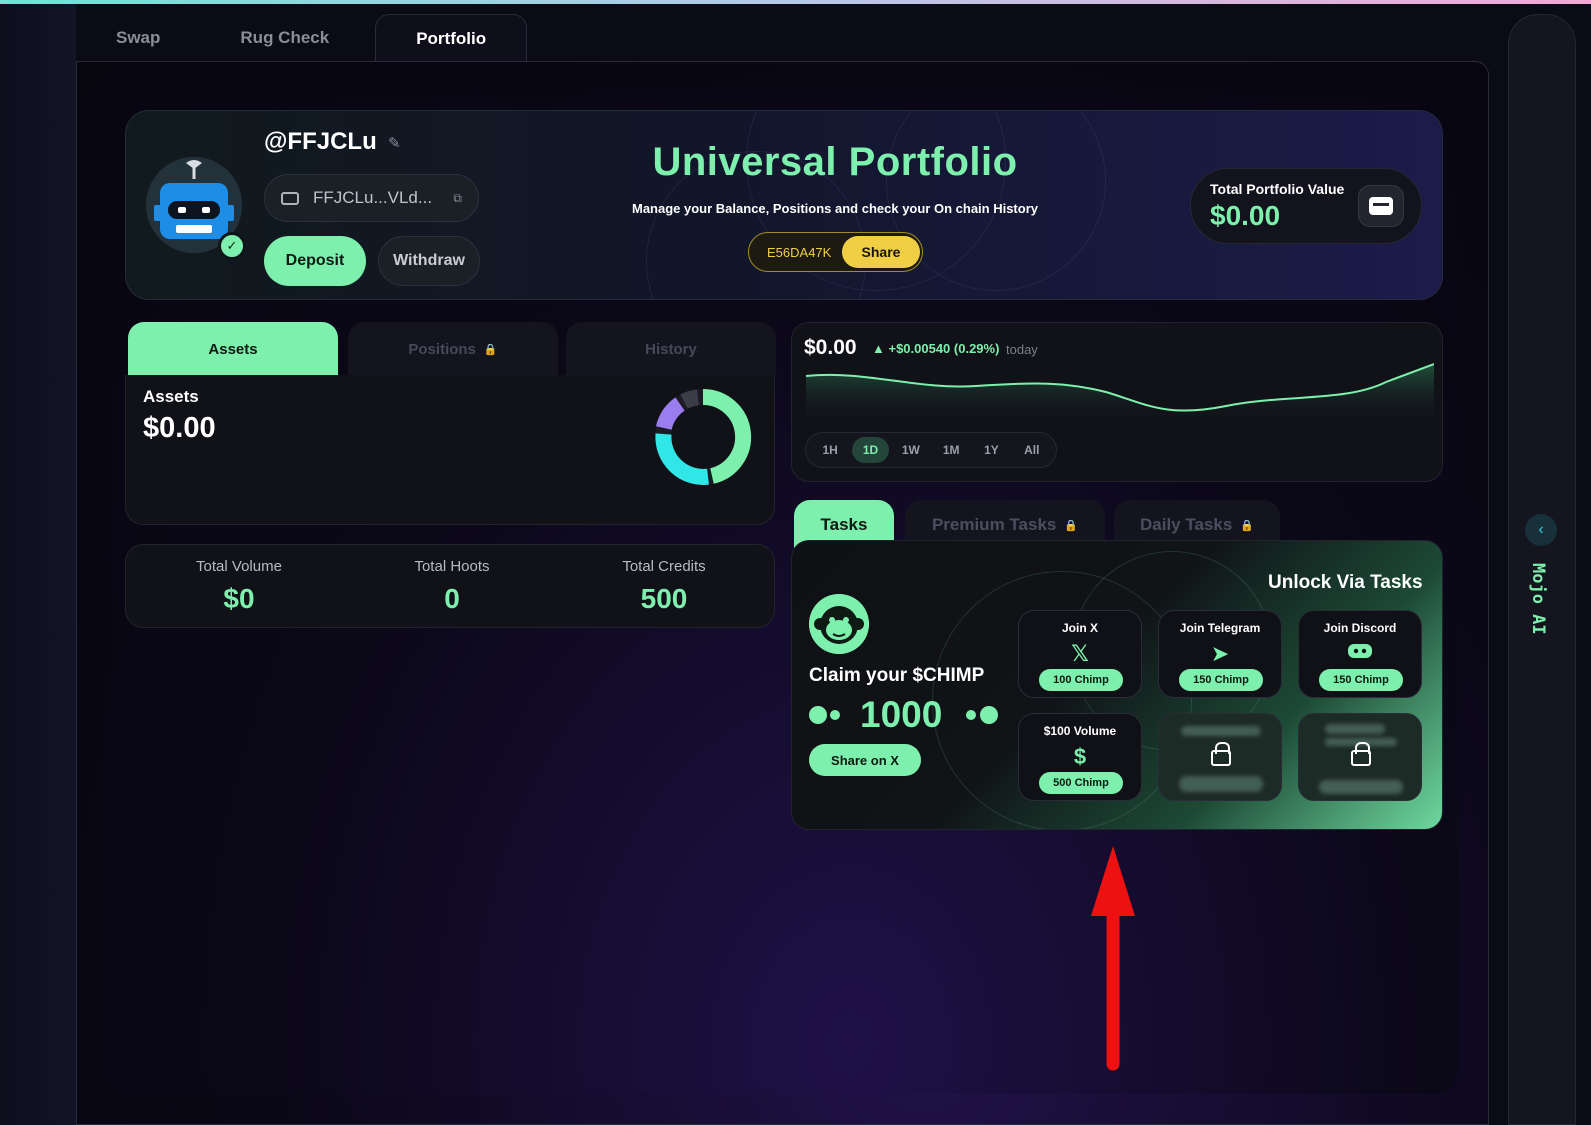 Image resolution: width=1591 pixels, height=1125 pixels. Describe the element at coordinates (1032, 450) in the screenshot. I see `range-all: All` at that location.